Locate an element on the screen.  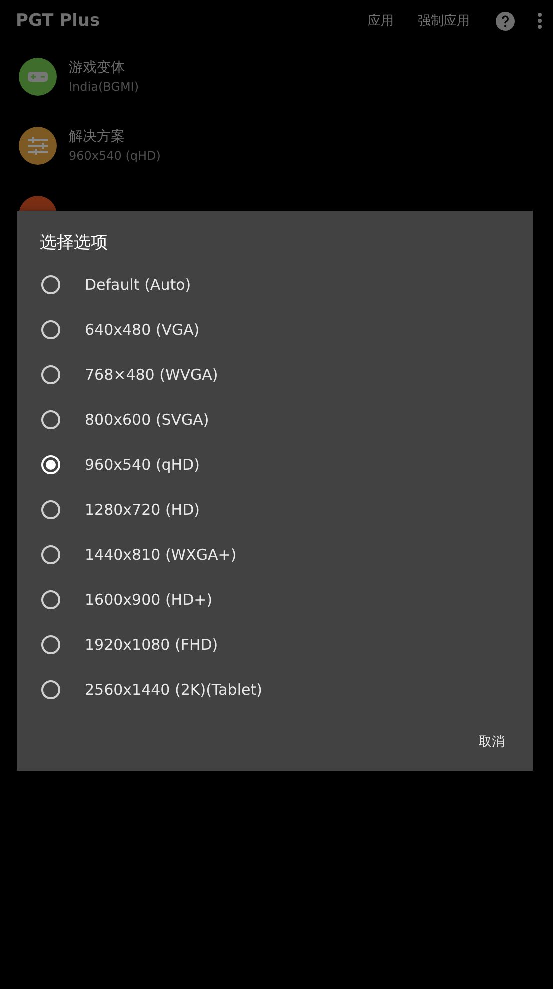
radio-option: 2560x1440 (2K)(Tablet) is located at coordinates (275, 689).